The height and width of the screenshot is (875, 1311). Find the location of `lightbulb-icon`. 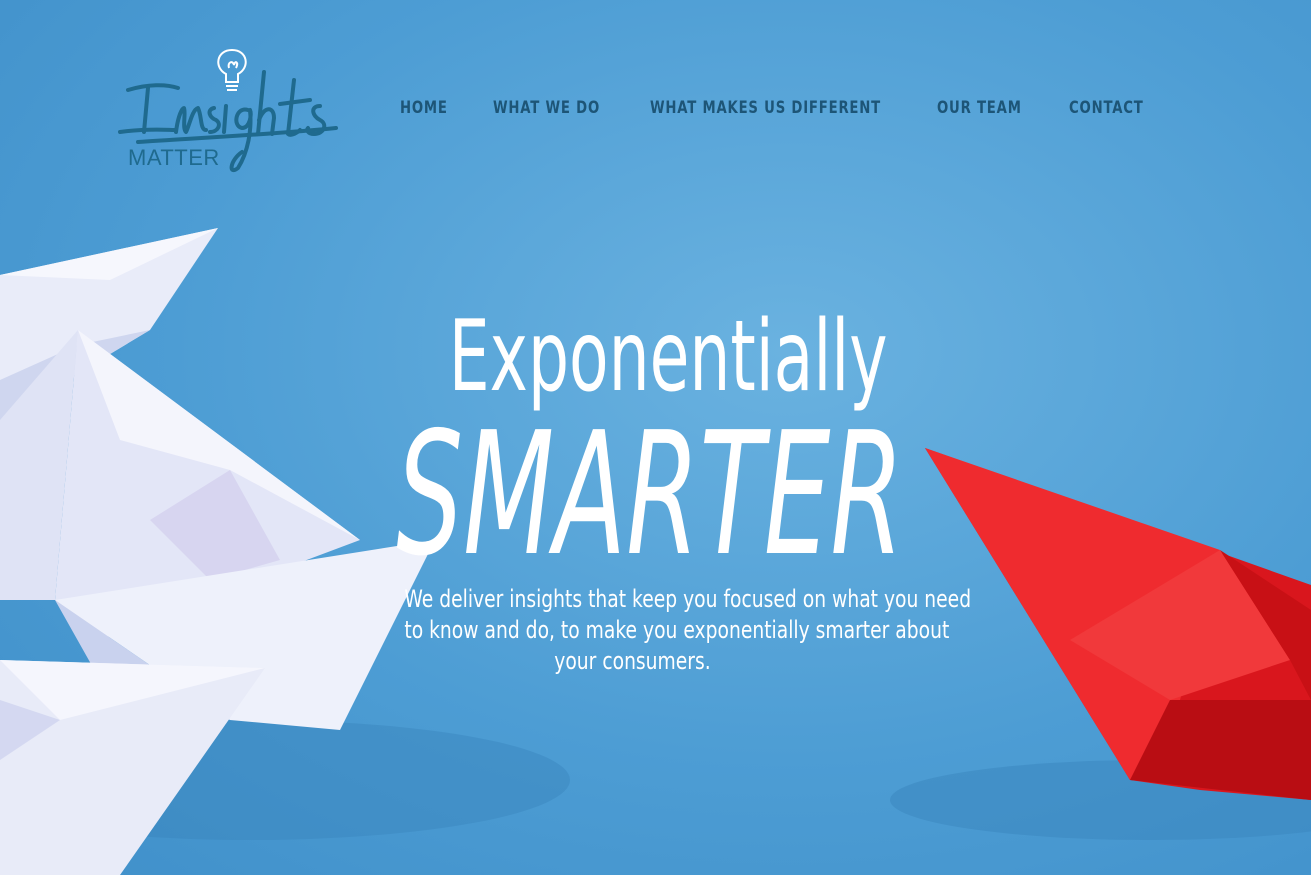

lightbulb-icon is located at coordinates (232, 69).